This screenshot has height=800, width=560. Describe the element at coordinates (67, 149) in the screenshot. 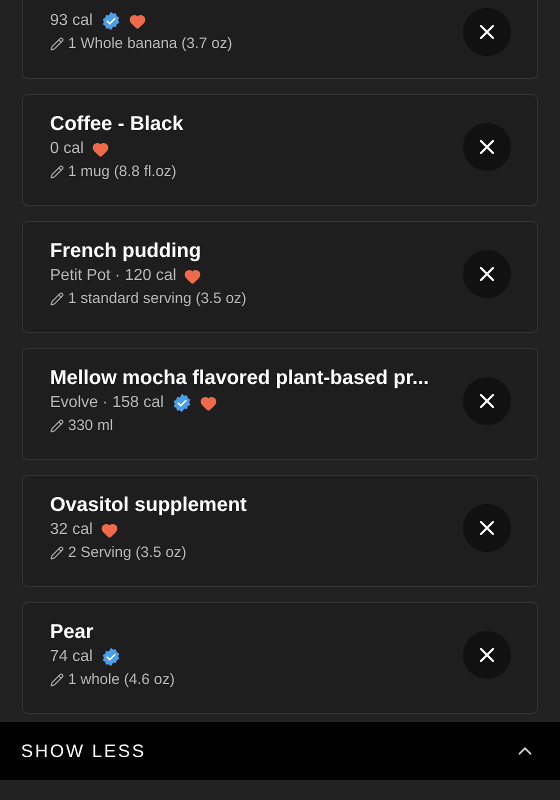

I see `calorie-text: 0 cal` at that location.